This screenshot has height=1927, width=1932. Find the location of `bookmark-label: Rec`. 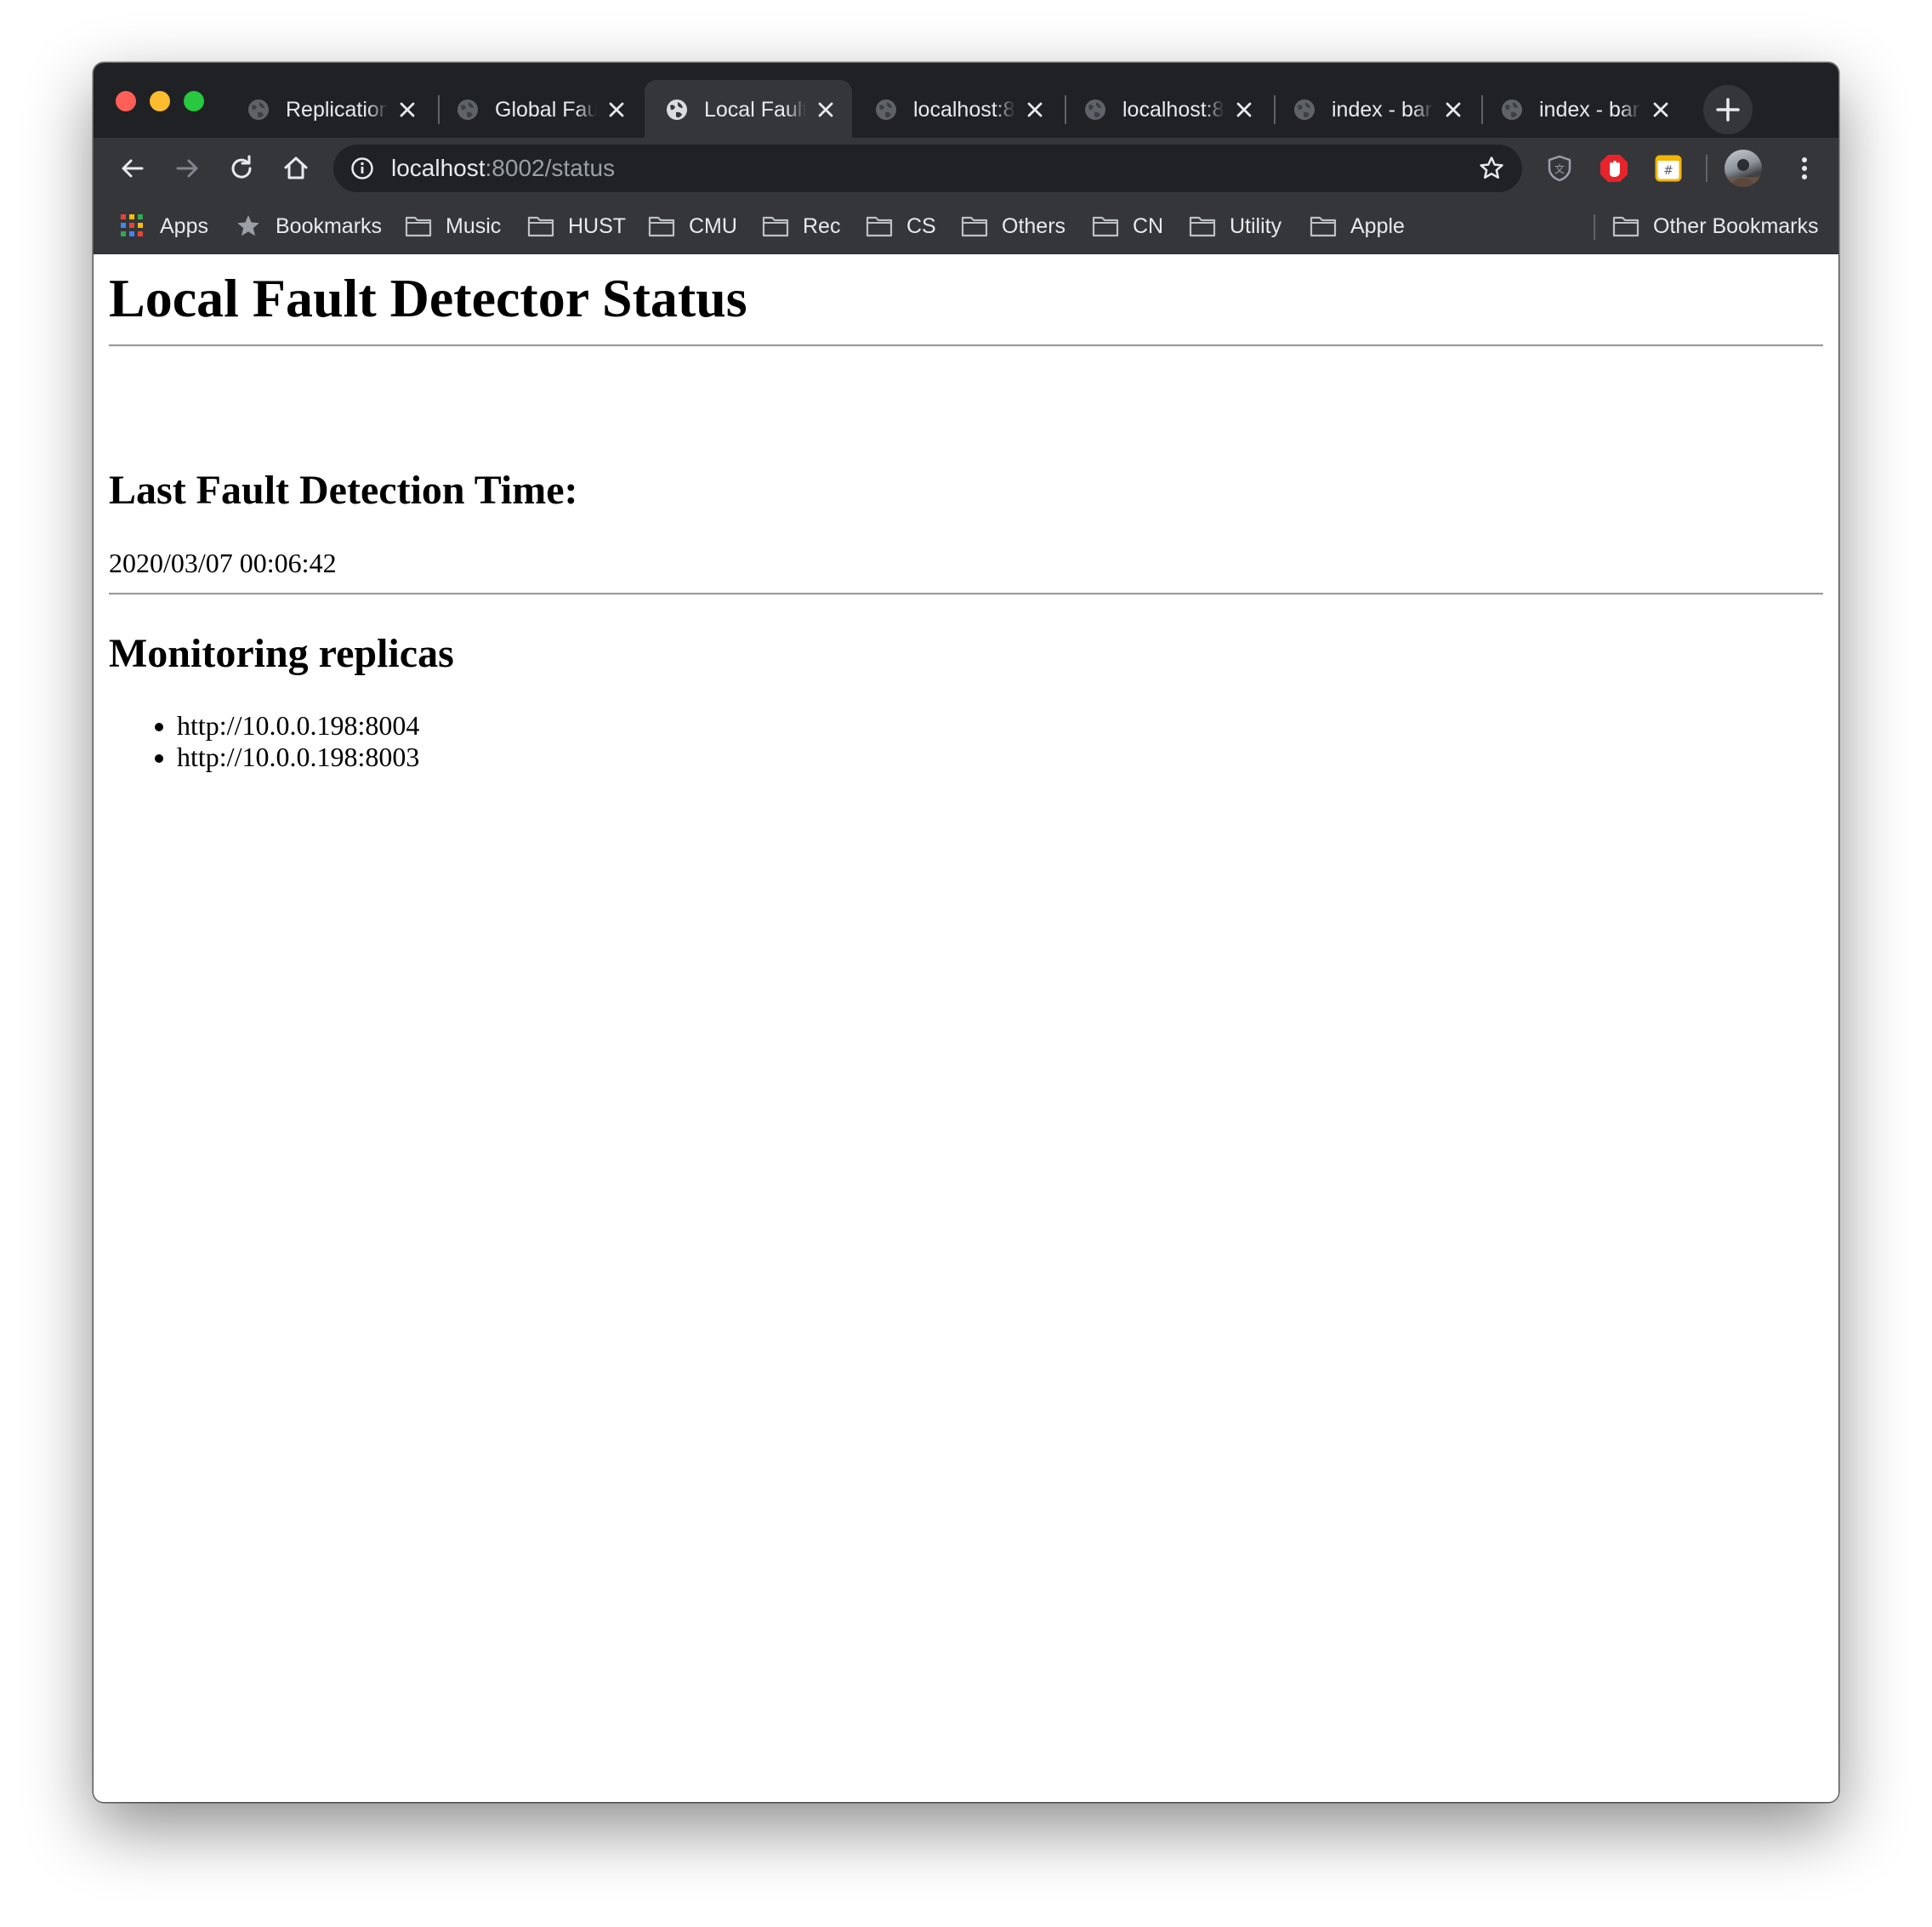

bookmark-label: Rec is located at coordinates (822, 225).